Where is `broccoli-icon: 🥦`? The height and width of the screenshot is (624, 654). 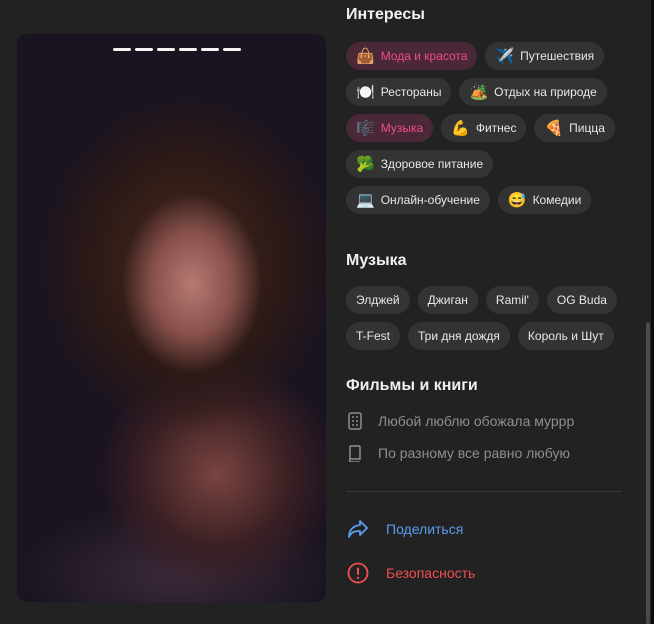
broccoli-icon: 🥦 is located at coordinates (365, 164).